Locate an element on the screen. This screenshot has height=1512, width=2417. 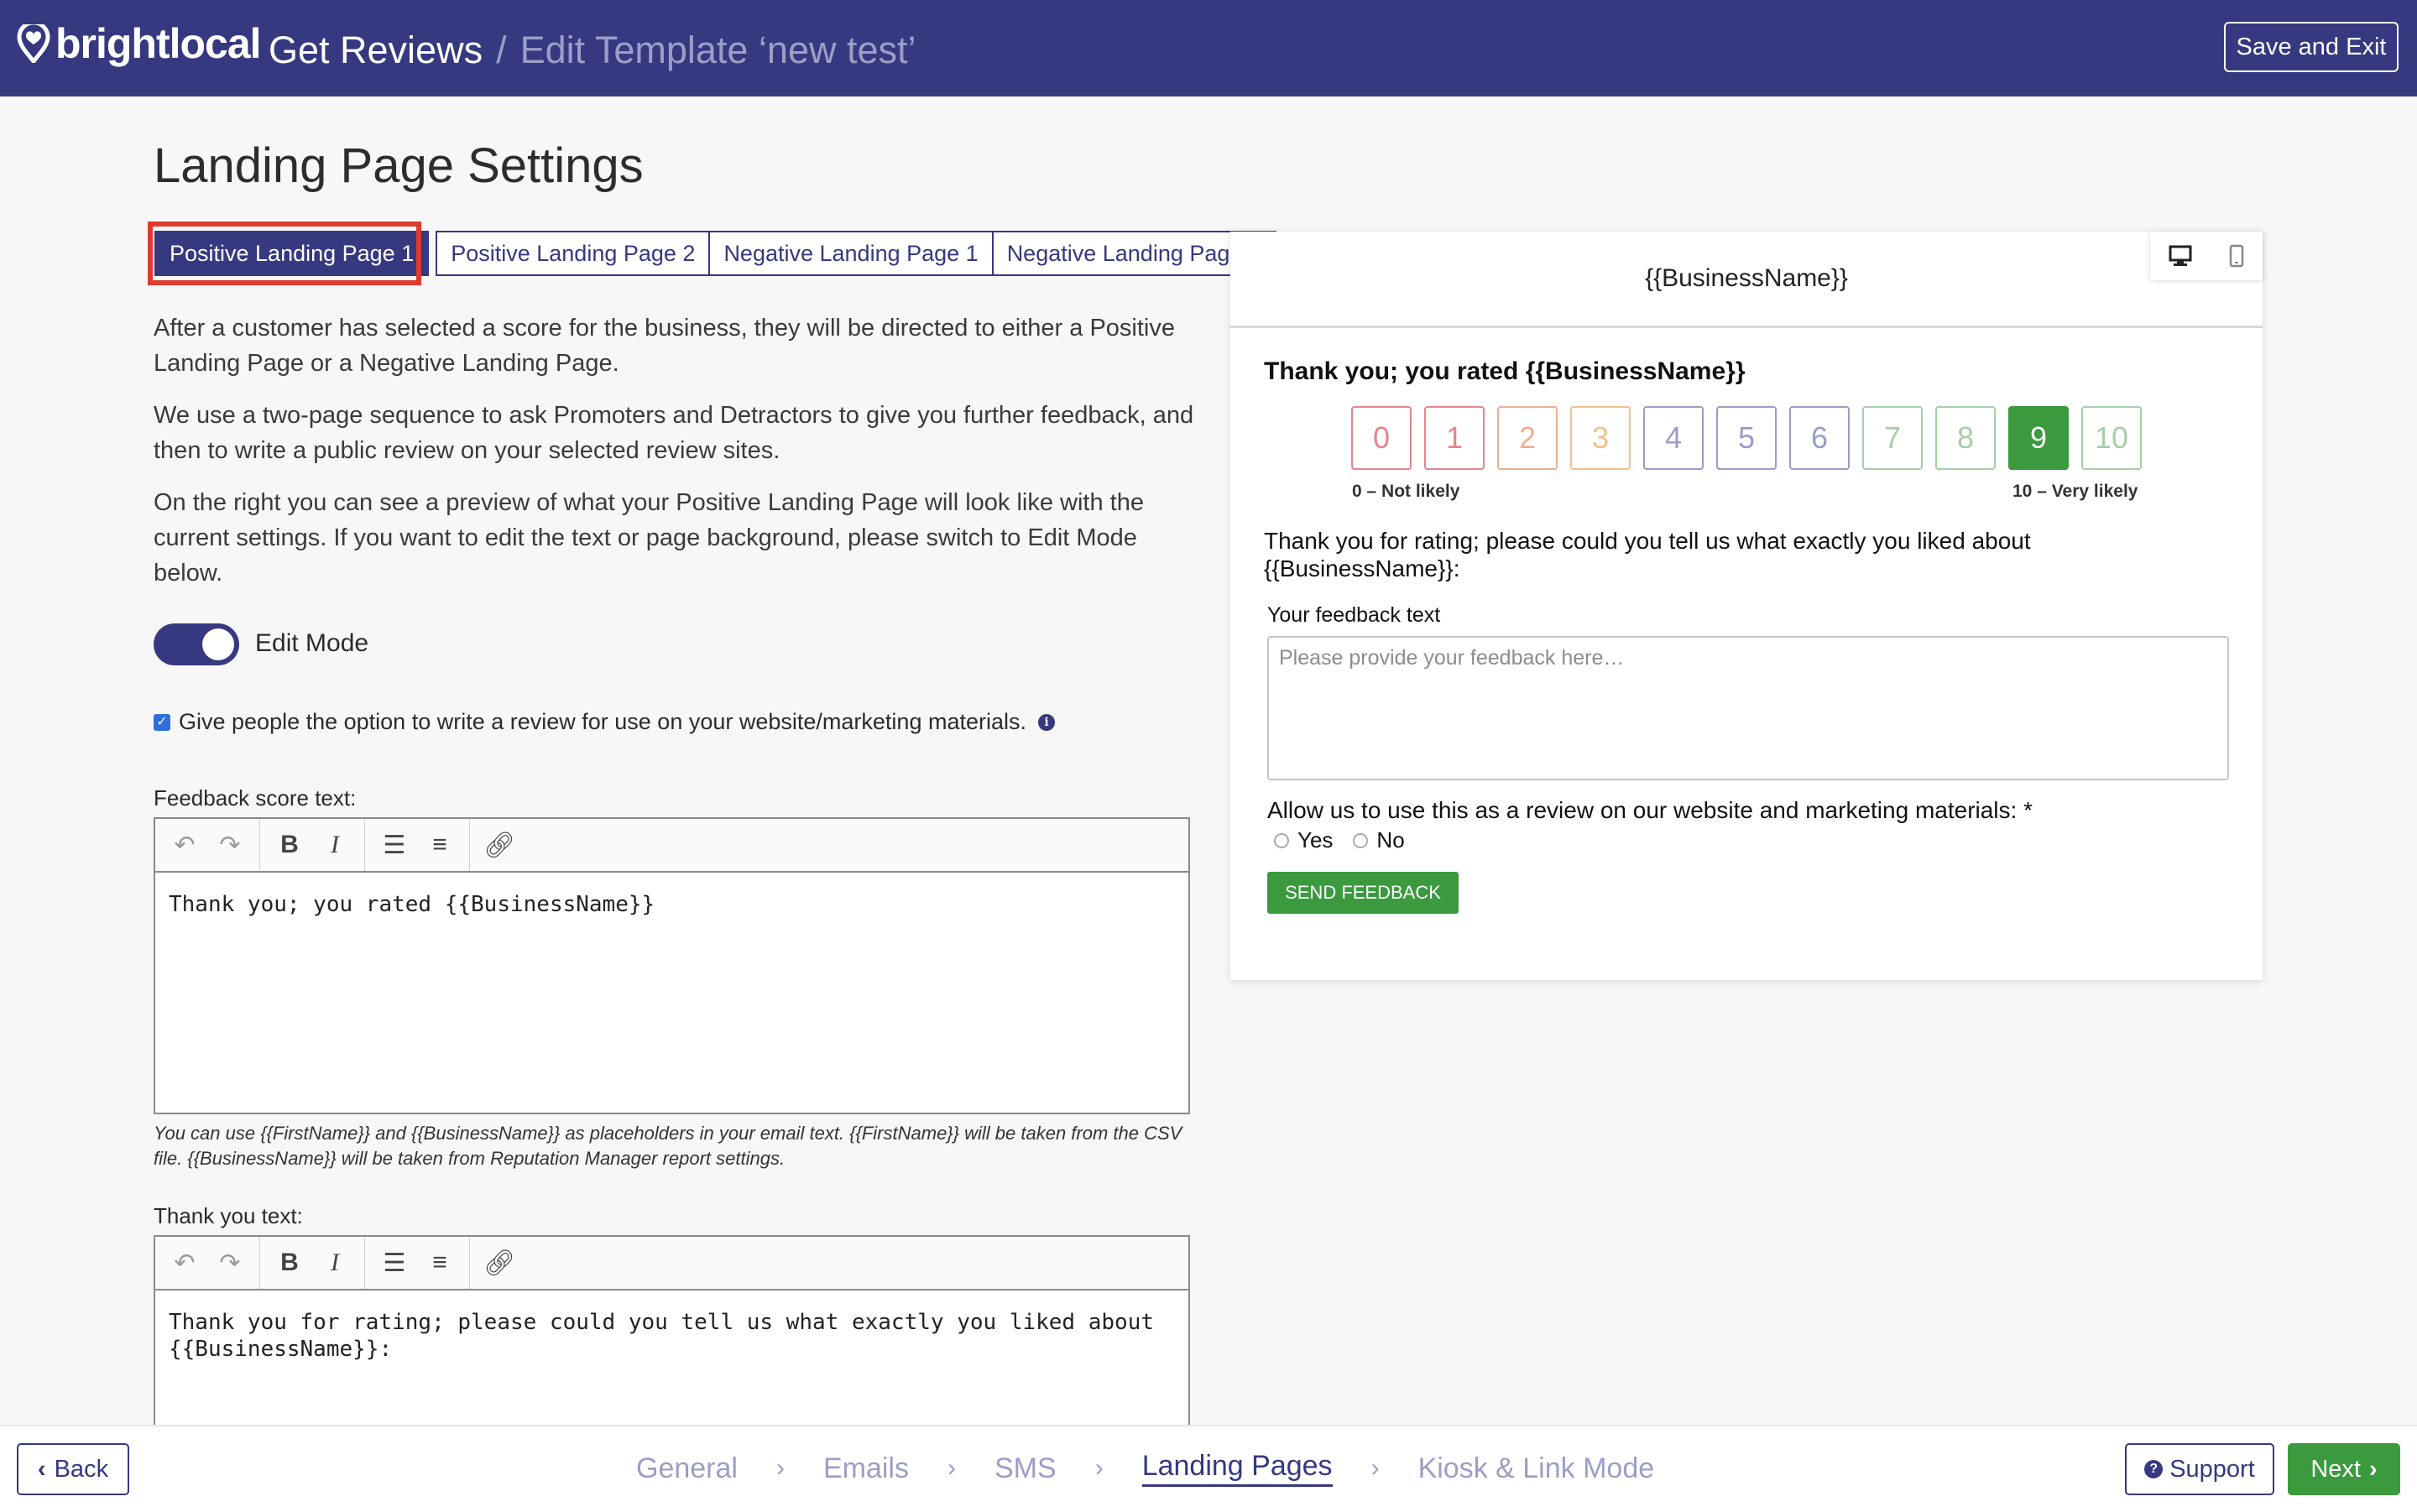
scale-low-label: 0 – Not likely is located at coordinates (1406, 492).